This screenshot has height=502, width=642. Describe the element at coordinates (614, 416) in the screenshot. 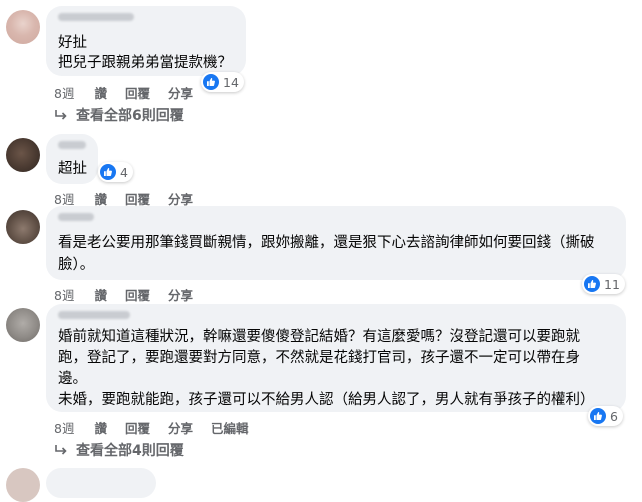

I see `reaction-count: 6` at that location.